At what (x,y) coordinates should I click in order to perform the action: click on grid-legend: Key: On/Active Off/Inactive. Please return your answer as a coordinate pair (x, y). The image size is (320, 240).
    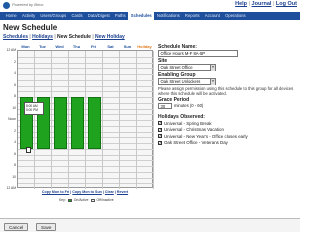
    Looking at the image, I should click on (86, 200).